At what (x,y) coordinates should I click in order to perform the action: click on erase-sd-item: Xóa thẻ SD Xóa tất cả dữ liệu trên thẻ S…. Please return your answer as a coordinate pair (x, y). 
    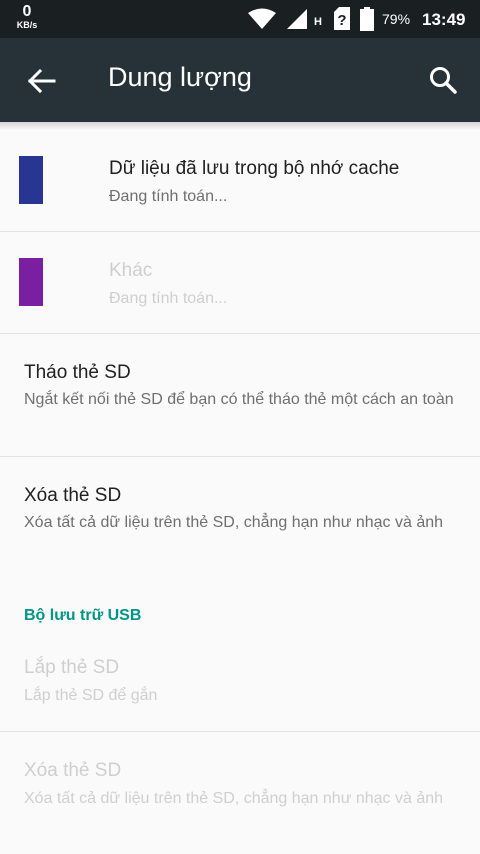
    Looking at the image, I should click on (240, 521).